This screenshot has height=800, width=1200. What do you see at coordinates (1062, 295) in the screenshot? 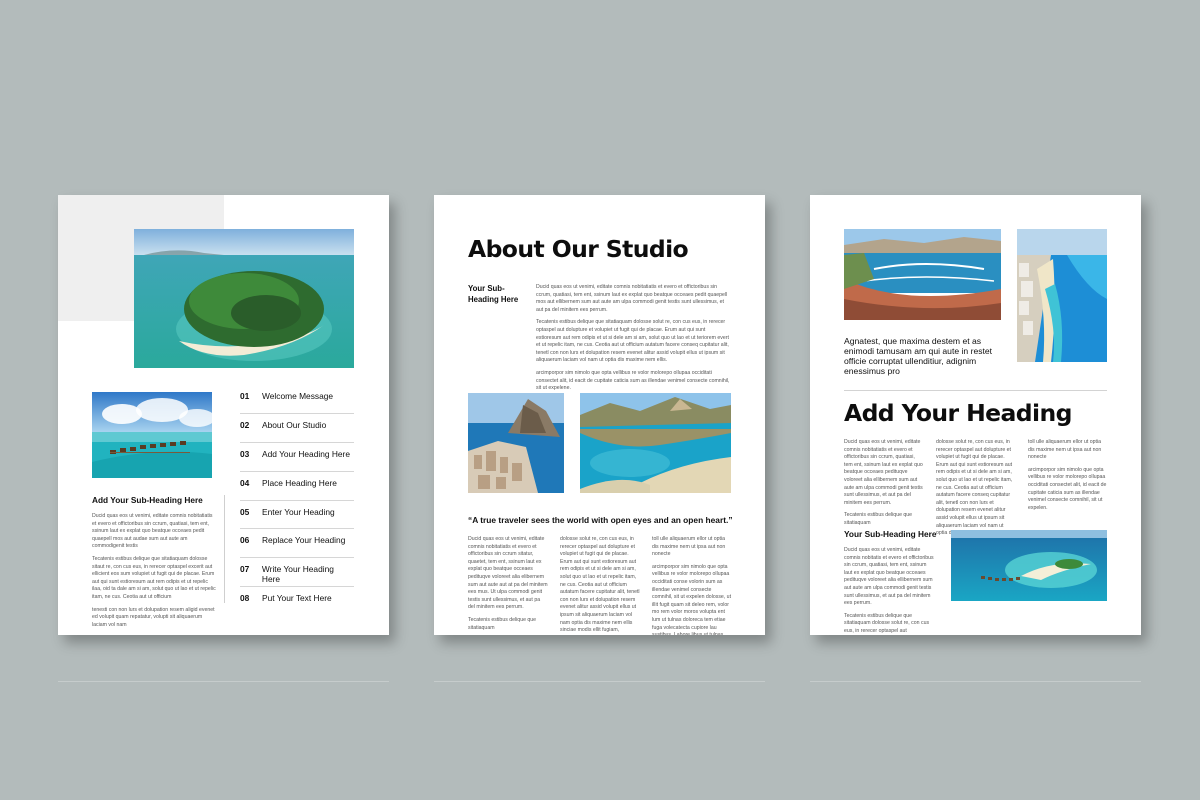
I see `coastline-hotels-photo` at bounding box center [1062, 295].